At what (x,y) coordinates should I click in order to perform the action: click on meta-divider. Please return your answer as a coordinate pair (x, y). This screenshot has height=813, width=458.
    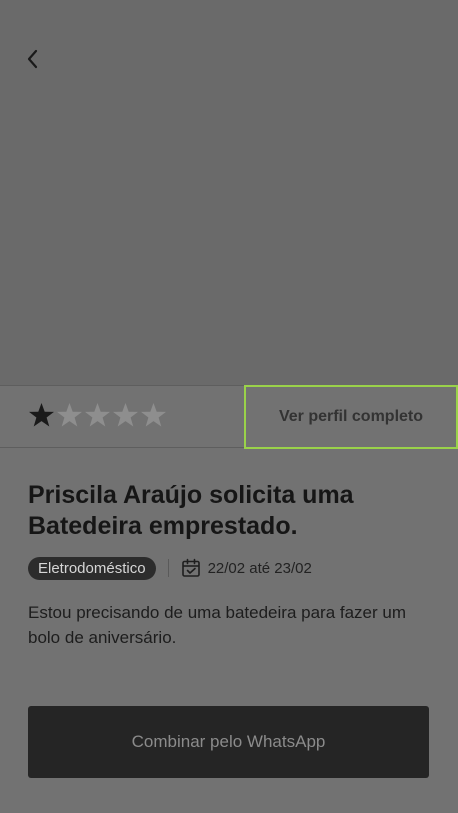
    Looking at the image, I should click on (168, 568).